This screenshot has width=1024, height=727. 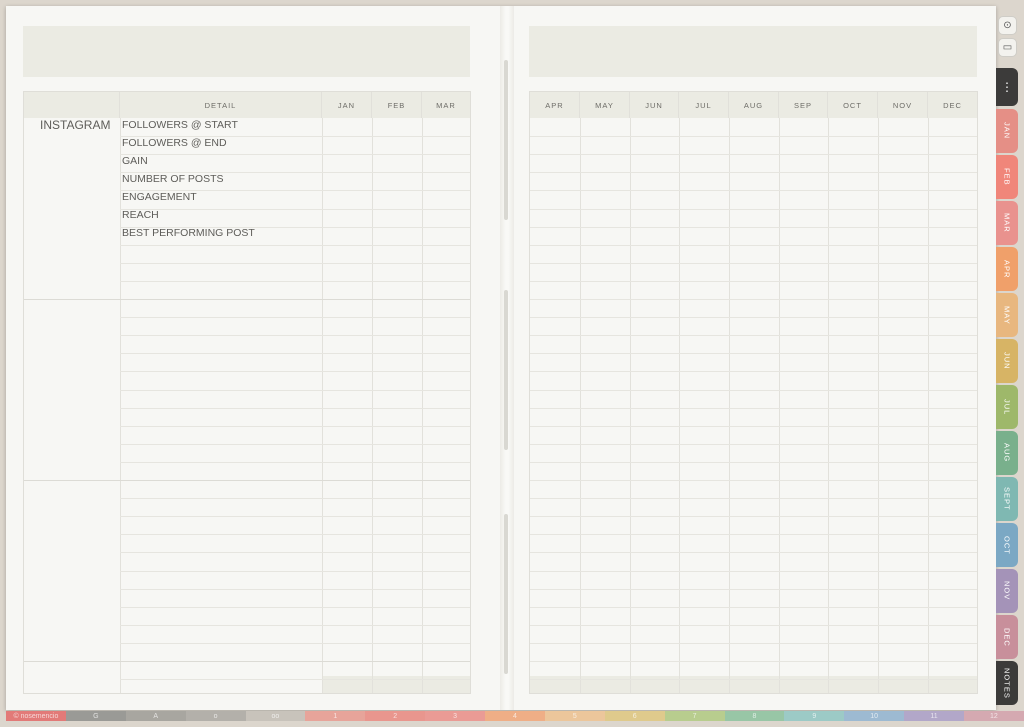 I want to click on bottom-strip-tab: 6, so click(x=634, y=716).